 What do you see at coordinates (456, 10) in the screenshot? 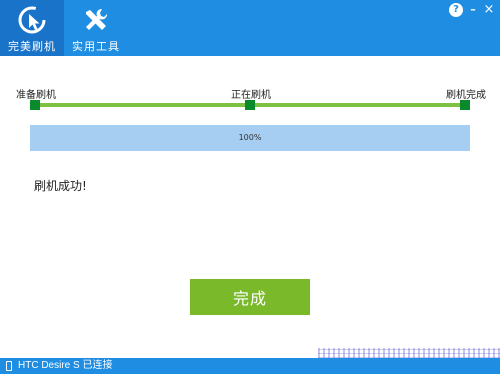
I see `help-button: ?` at bounding box center [456, 10].